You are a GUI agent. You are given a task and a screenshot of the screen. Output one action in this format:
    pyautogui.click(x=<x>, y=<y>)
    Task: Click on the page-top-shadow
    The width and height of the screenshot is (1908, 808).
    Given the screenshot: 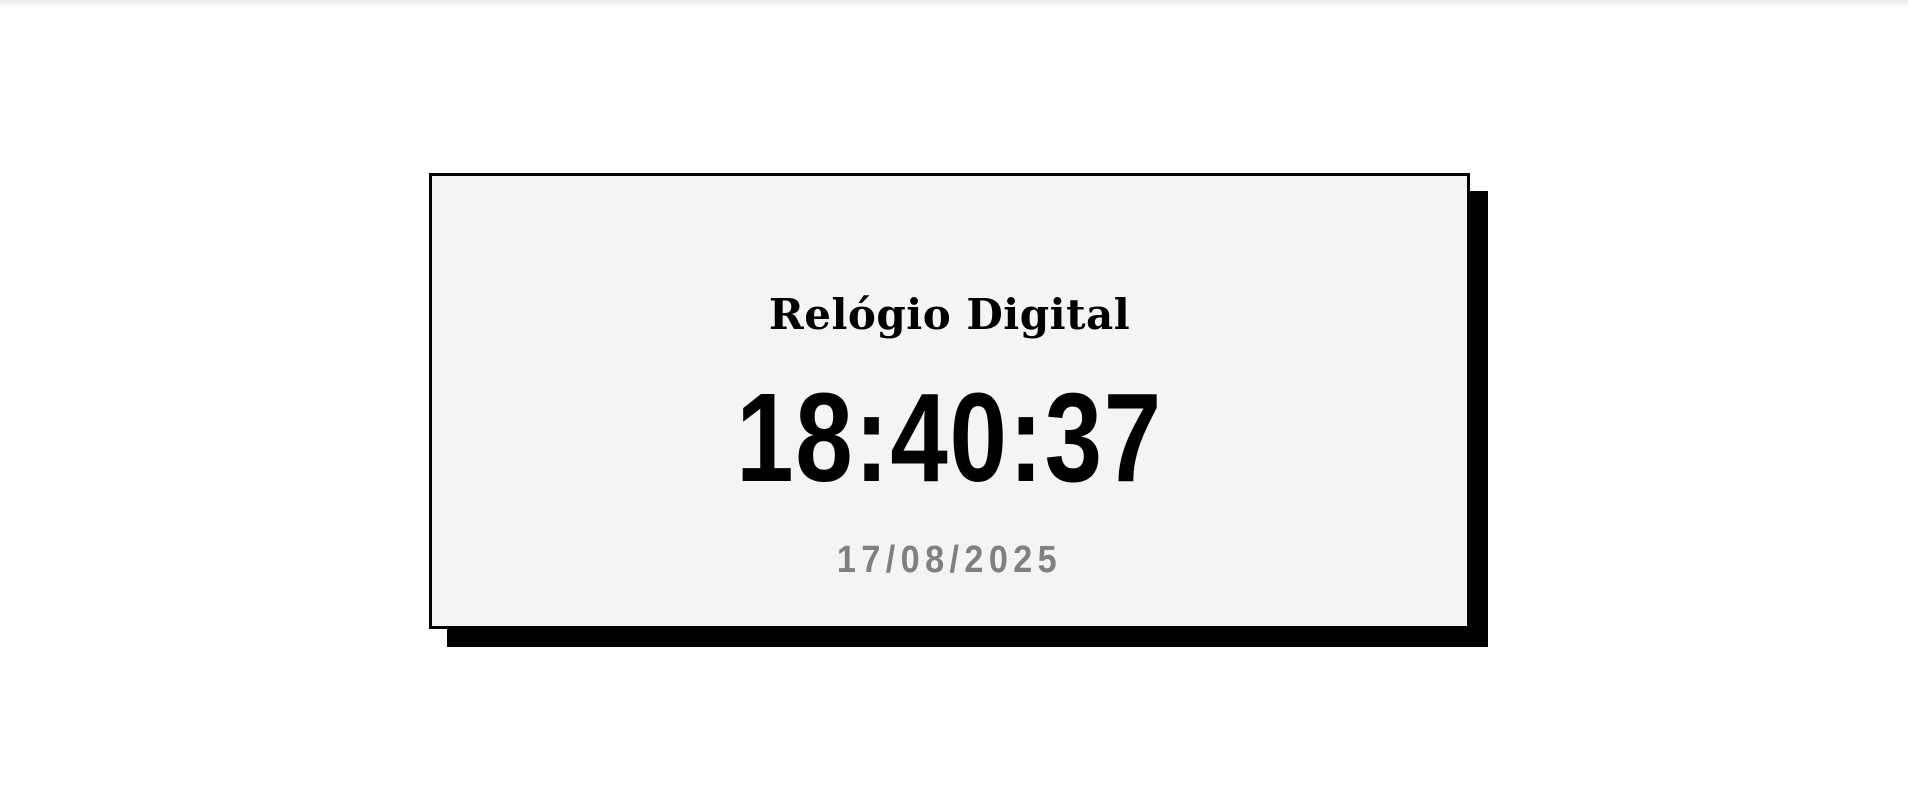 What is the action you would take?
    pyautogui.click(x=954, y=4)
    